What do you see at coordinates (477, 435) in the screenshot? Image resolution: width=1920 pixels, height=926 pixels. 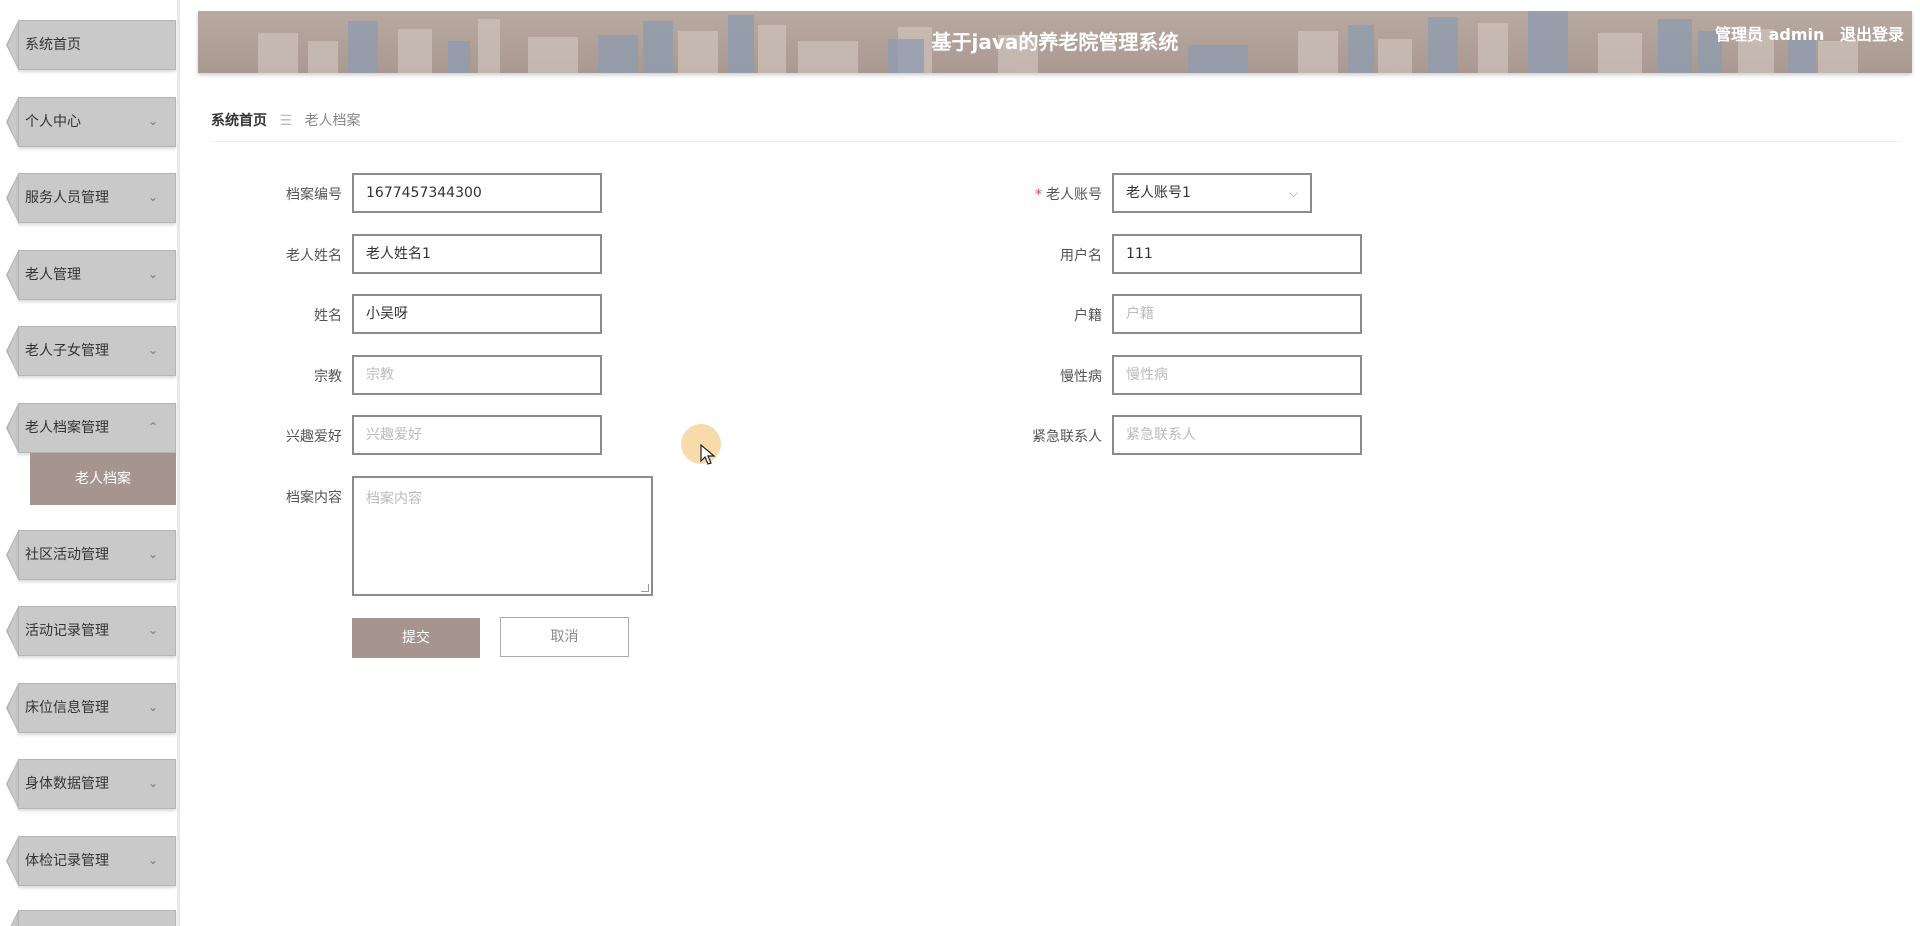 I see `hobby-input: 兴趣爱好` at bounding box center [477, 435].